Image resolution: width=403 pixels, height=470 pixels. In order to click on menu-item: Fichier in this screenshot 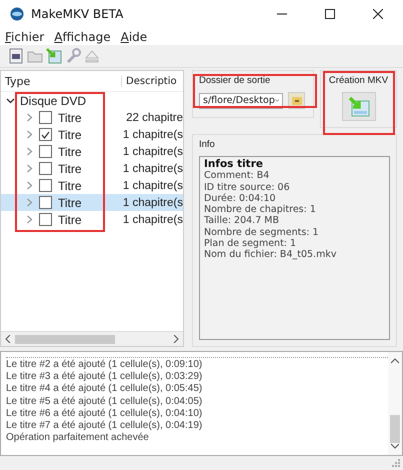, I will do `click(24, 37)`.